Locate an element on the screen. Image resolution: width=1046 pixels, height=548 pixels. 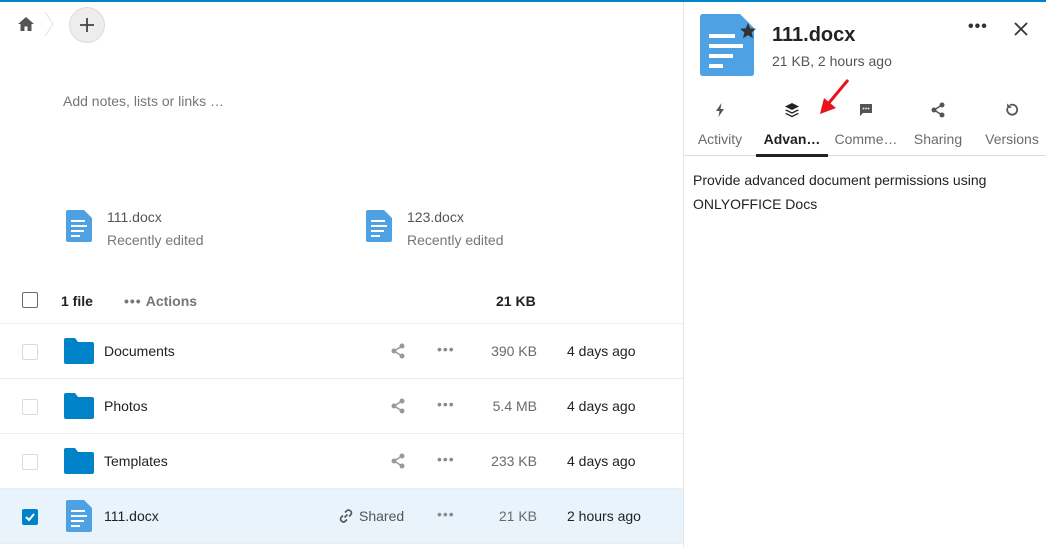
file-modified: 2 hours ago is located at coordinates (604, 516).